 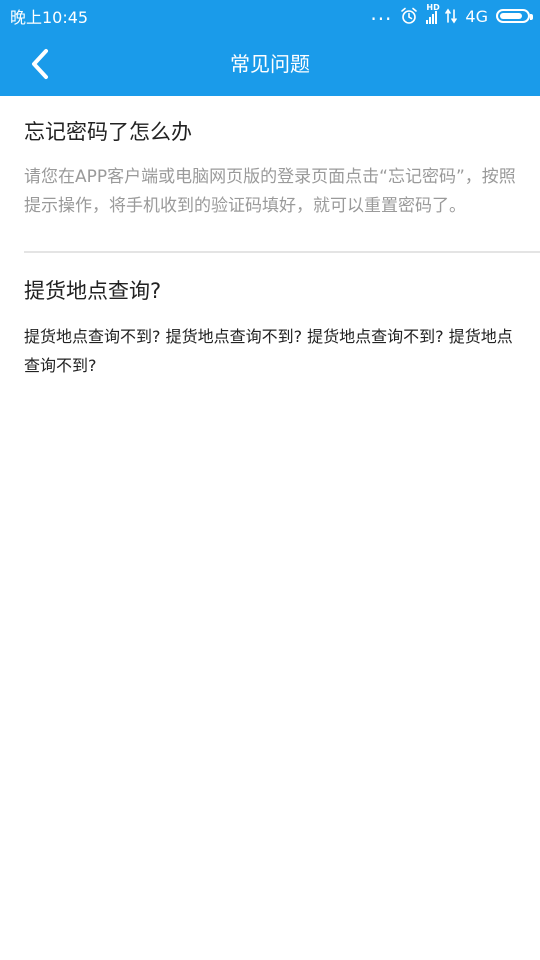 I want to click on status-right: ... HD 4G, so click(x=451, y=14).